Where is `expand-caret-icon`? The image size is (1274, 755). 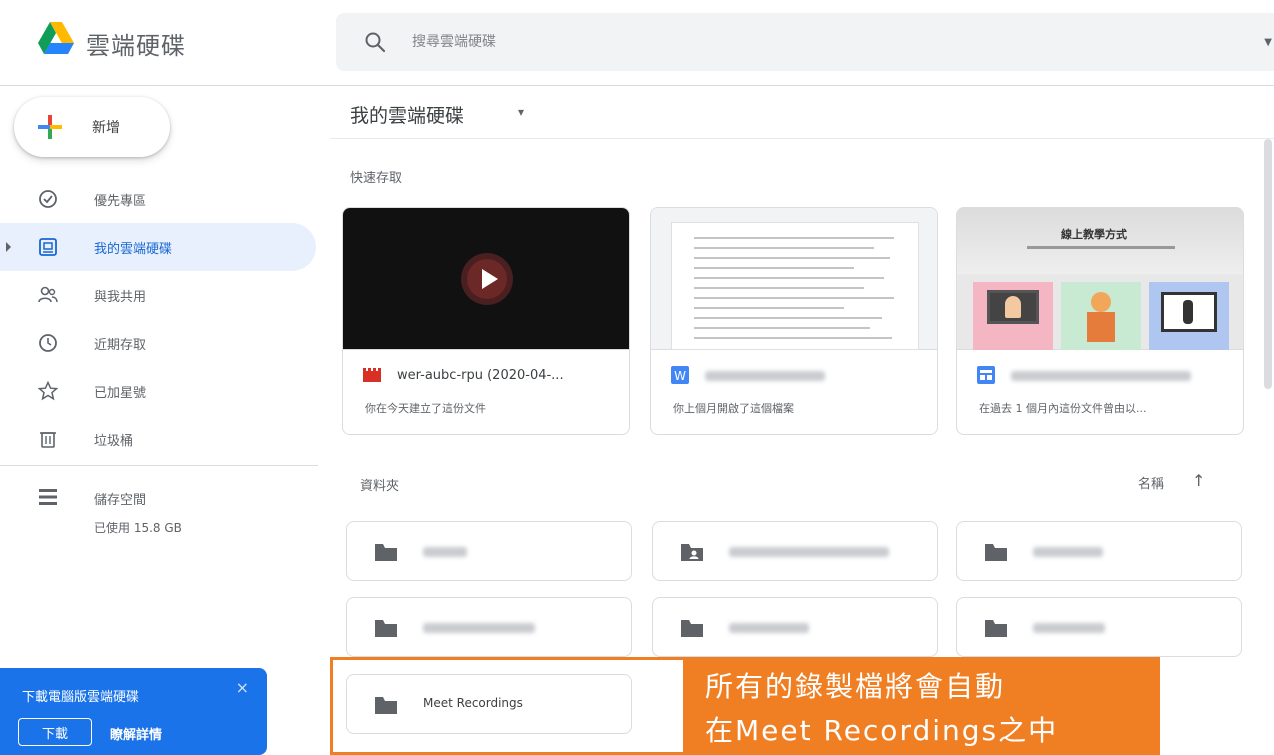
expand-caret-icon is located at coordinates (8, 247).